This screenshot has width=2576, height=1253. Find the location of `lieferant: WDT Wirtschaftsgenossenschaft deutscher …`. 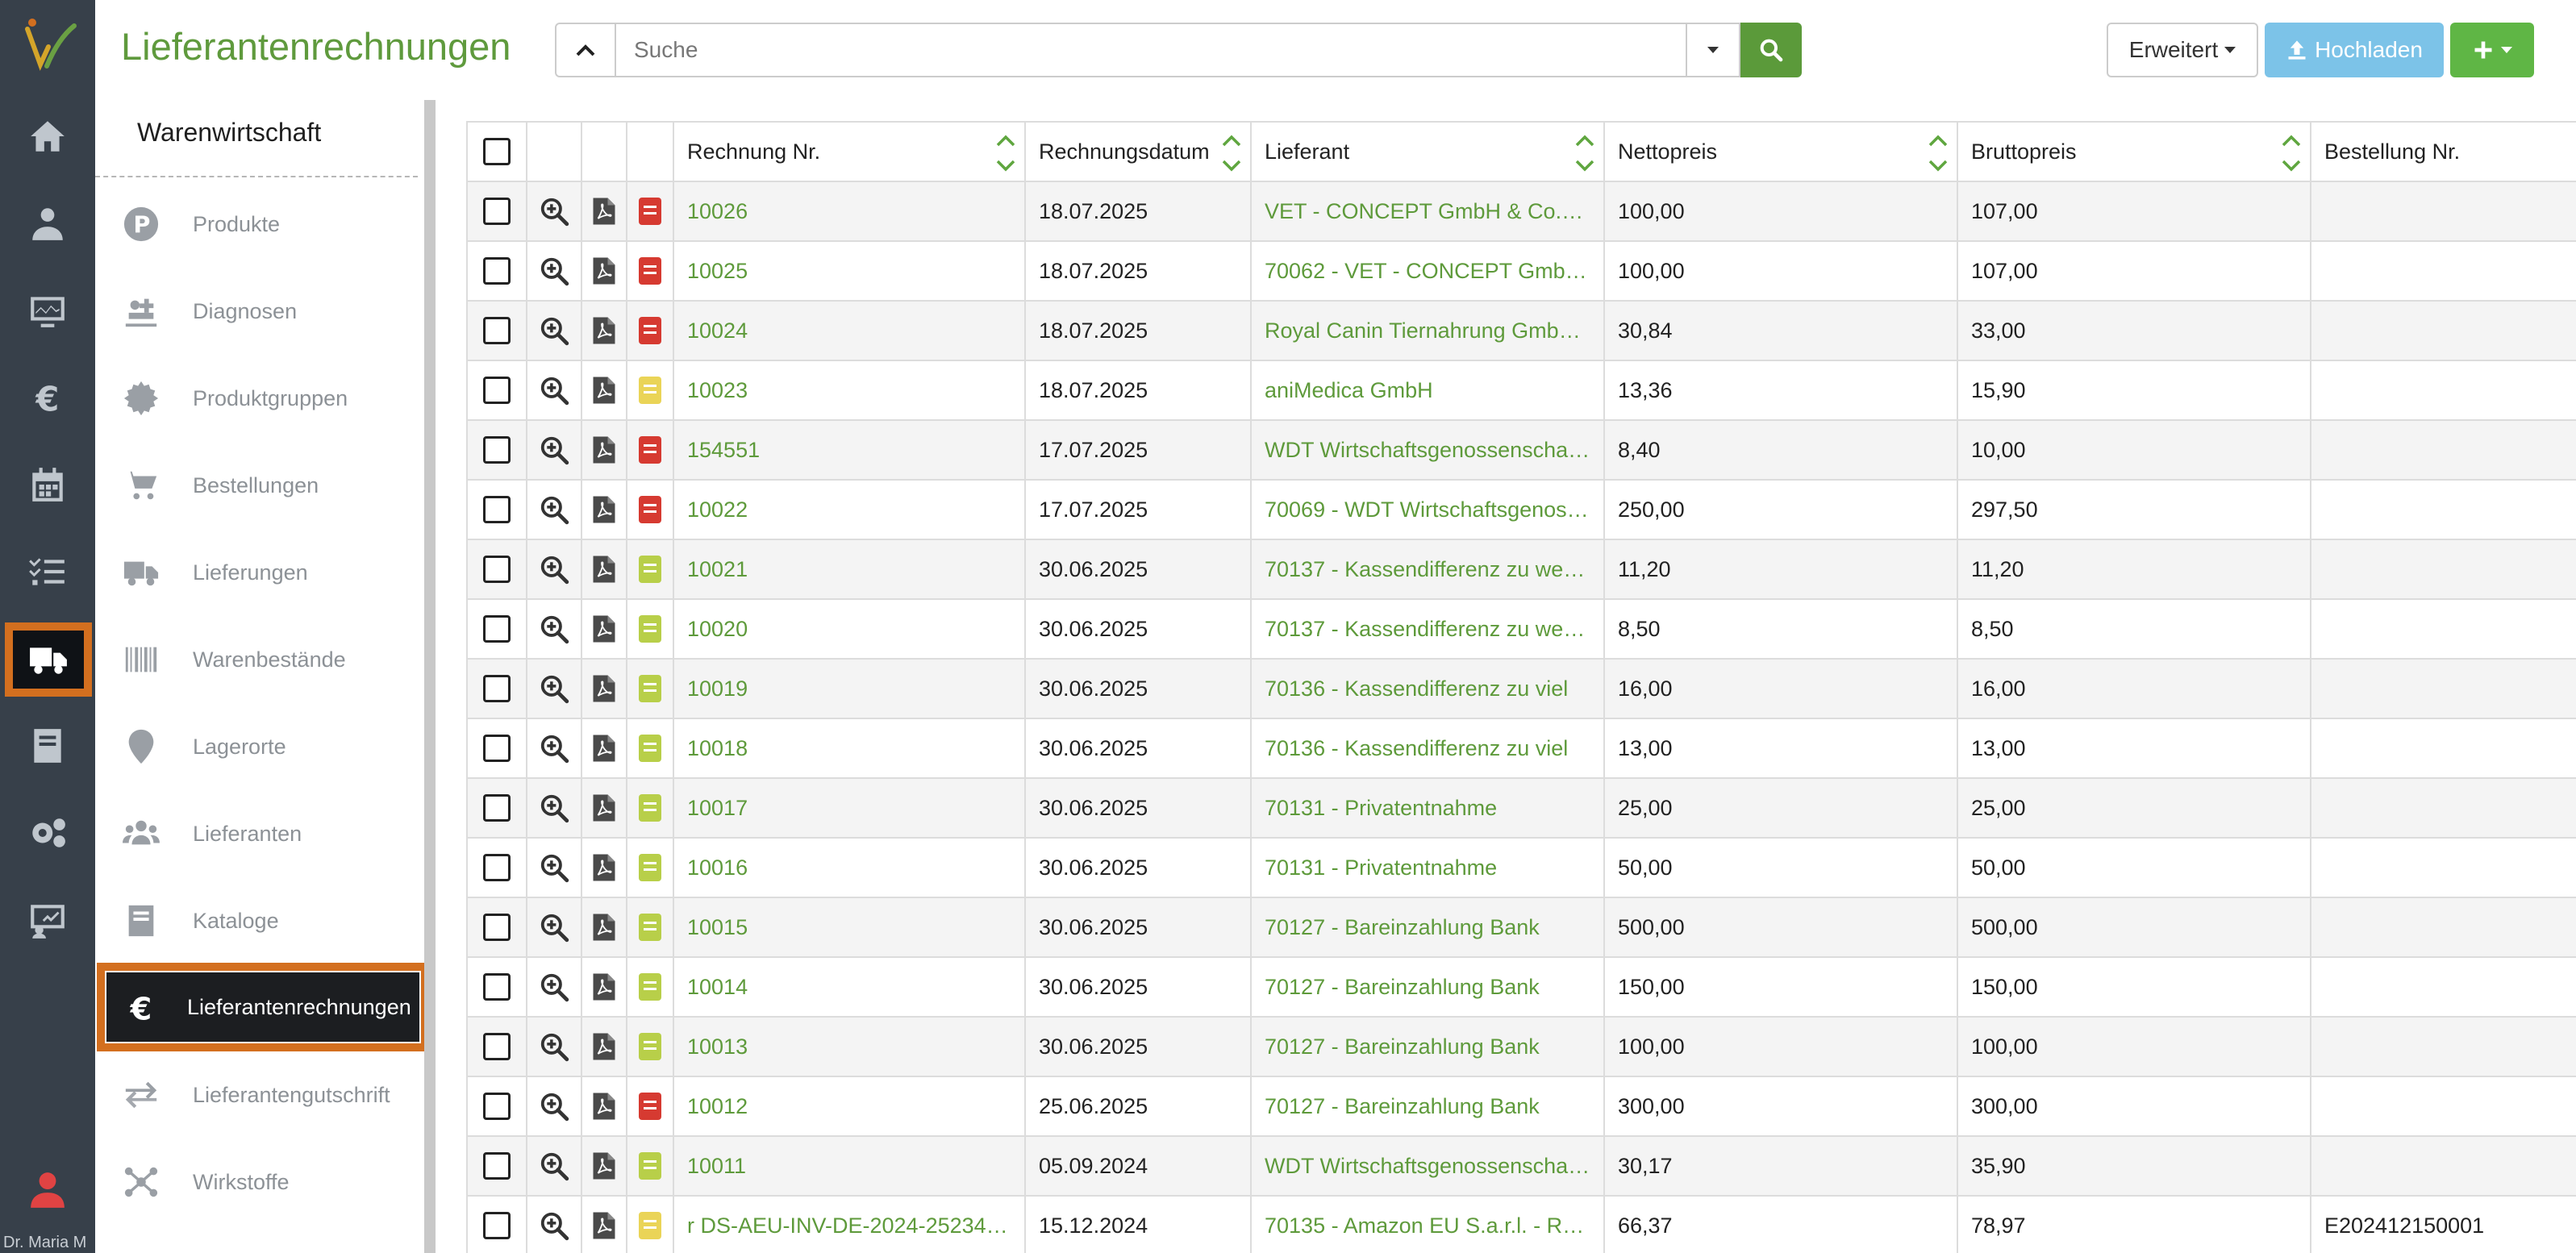

lieferant: WDT Wirtschaftsgenossenschaft deutscher … is located at coordinates (1427, 450).